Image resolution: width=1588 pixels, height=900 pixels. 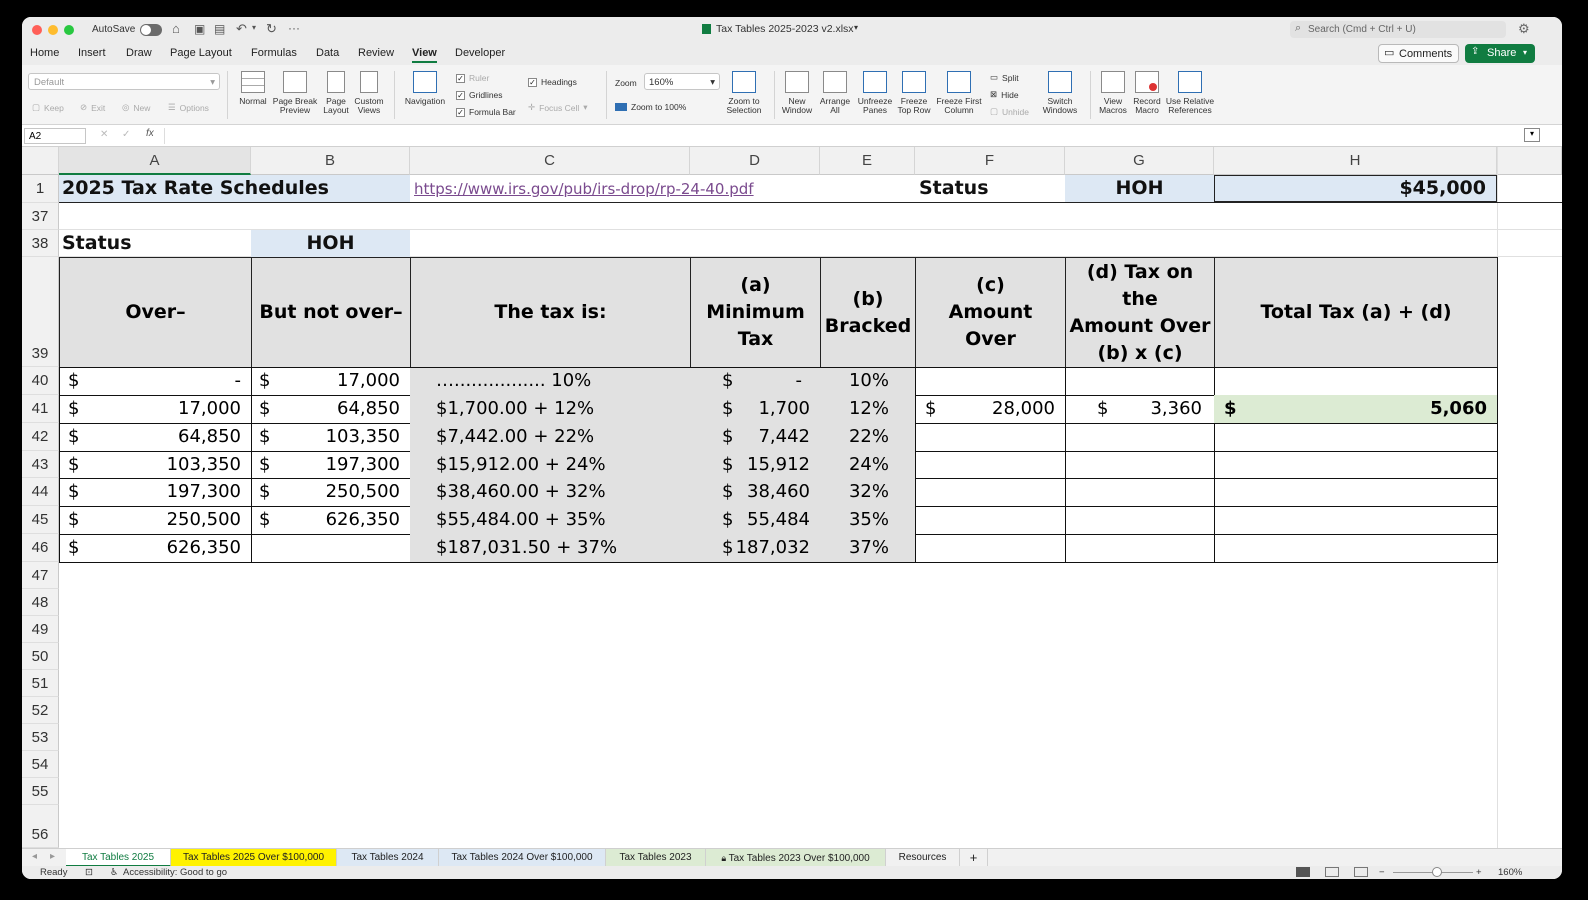 What do you see at coordinates (40, 243) in the screenshot?
I see `row-header-38: 38` at bounding box center [40, 243].